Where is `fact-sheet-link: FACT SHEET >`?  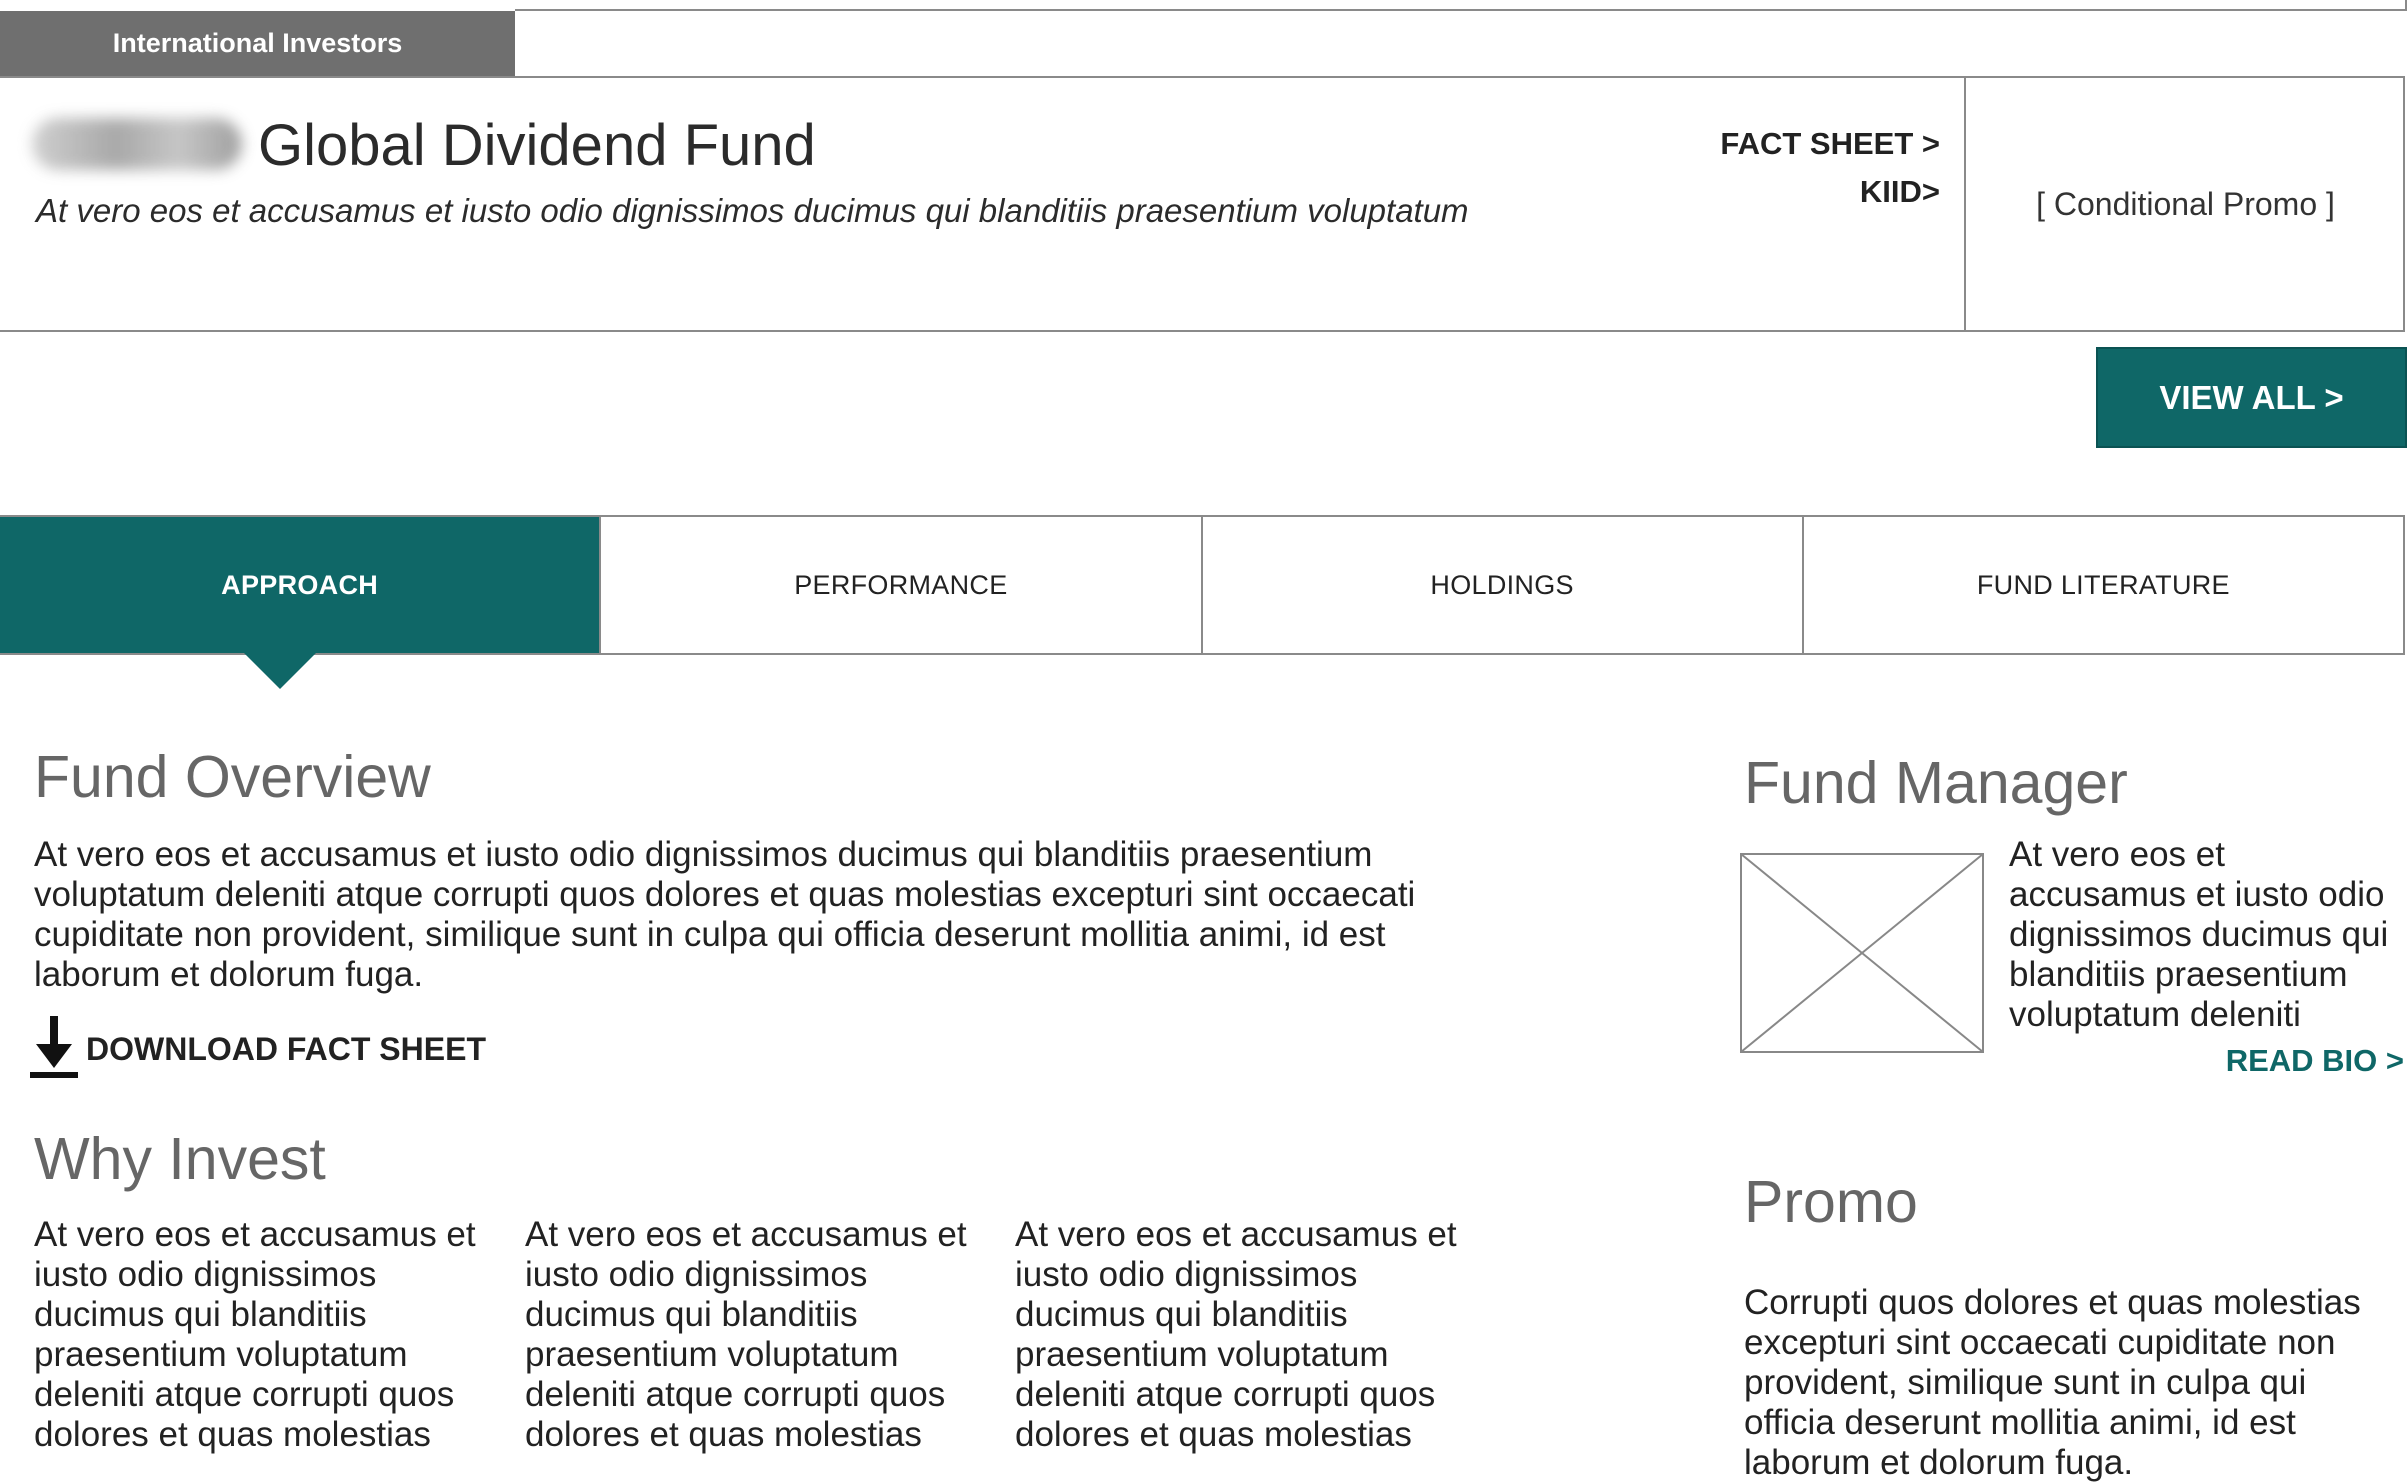
fact-sheet-link: FACT SHEET > is located at coordinates (1830, 144).